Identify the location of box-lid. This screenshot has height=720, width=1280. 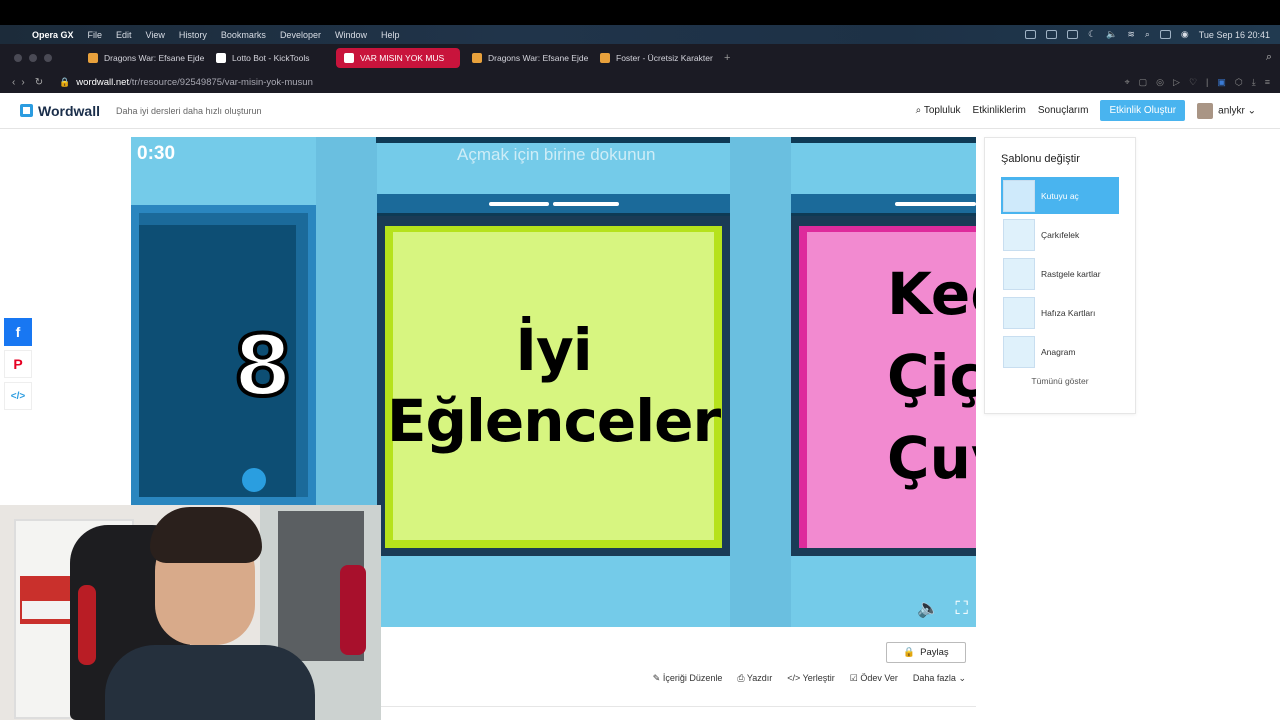
(553, 205).